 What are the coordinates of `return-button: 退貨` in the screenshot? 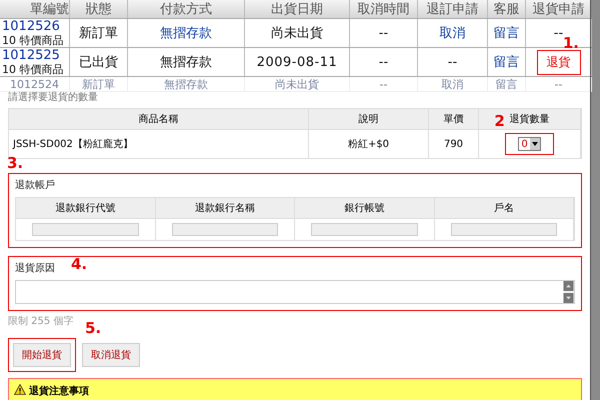 It's located at (558, 62).